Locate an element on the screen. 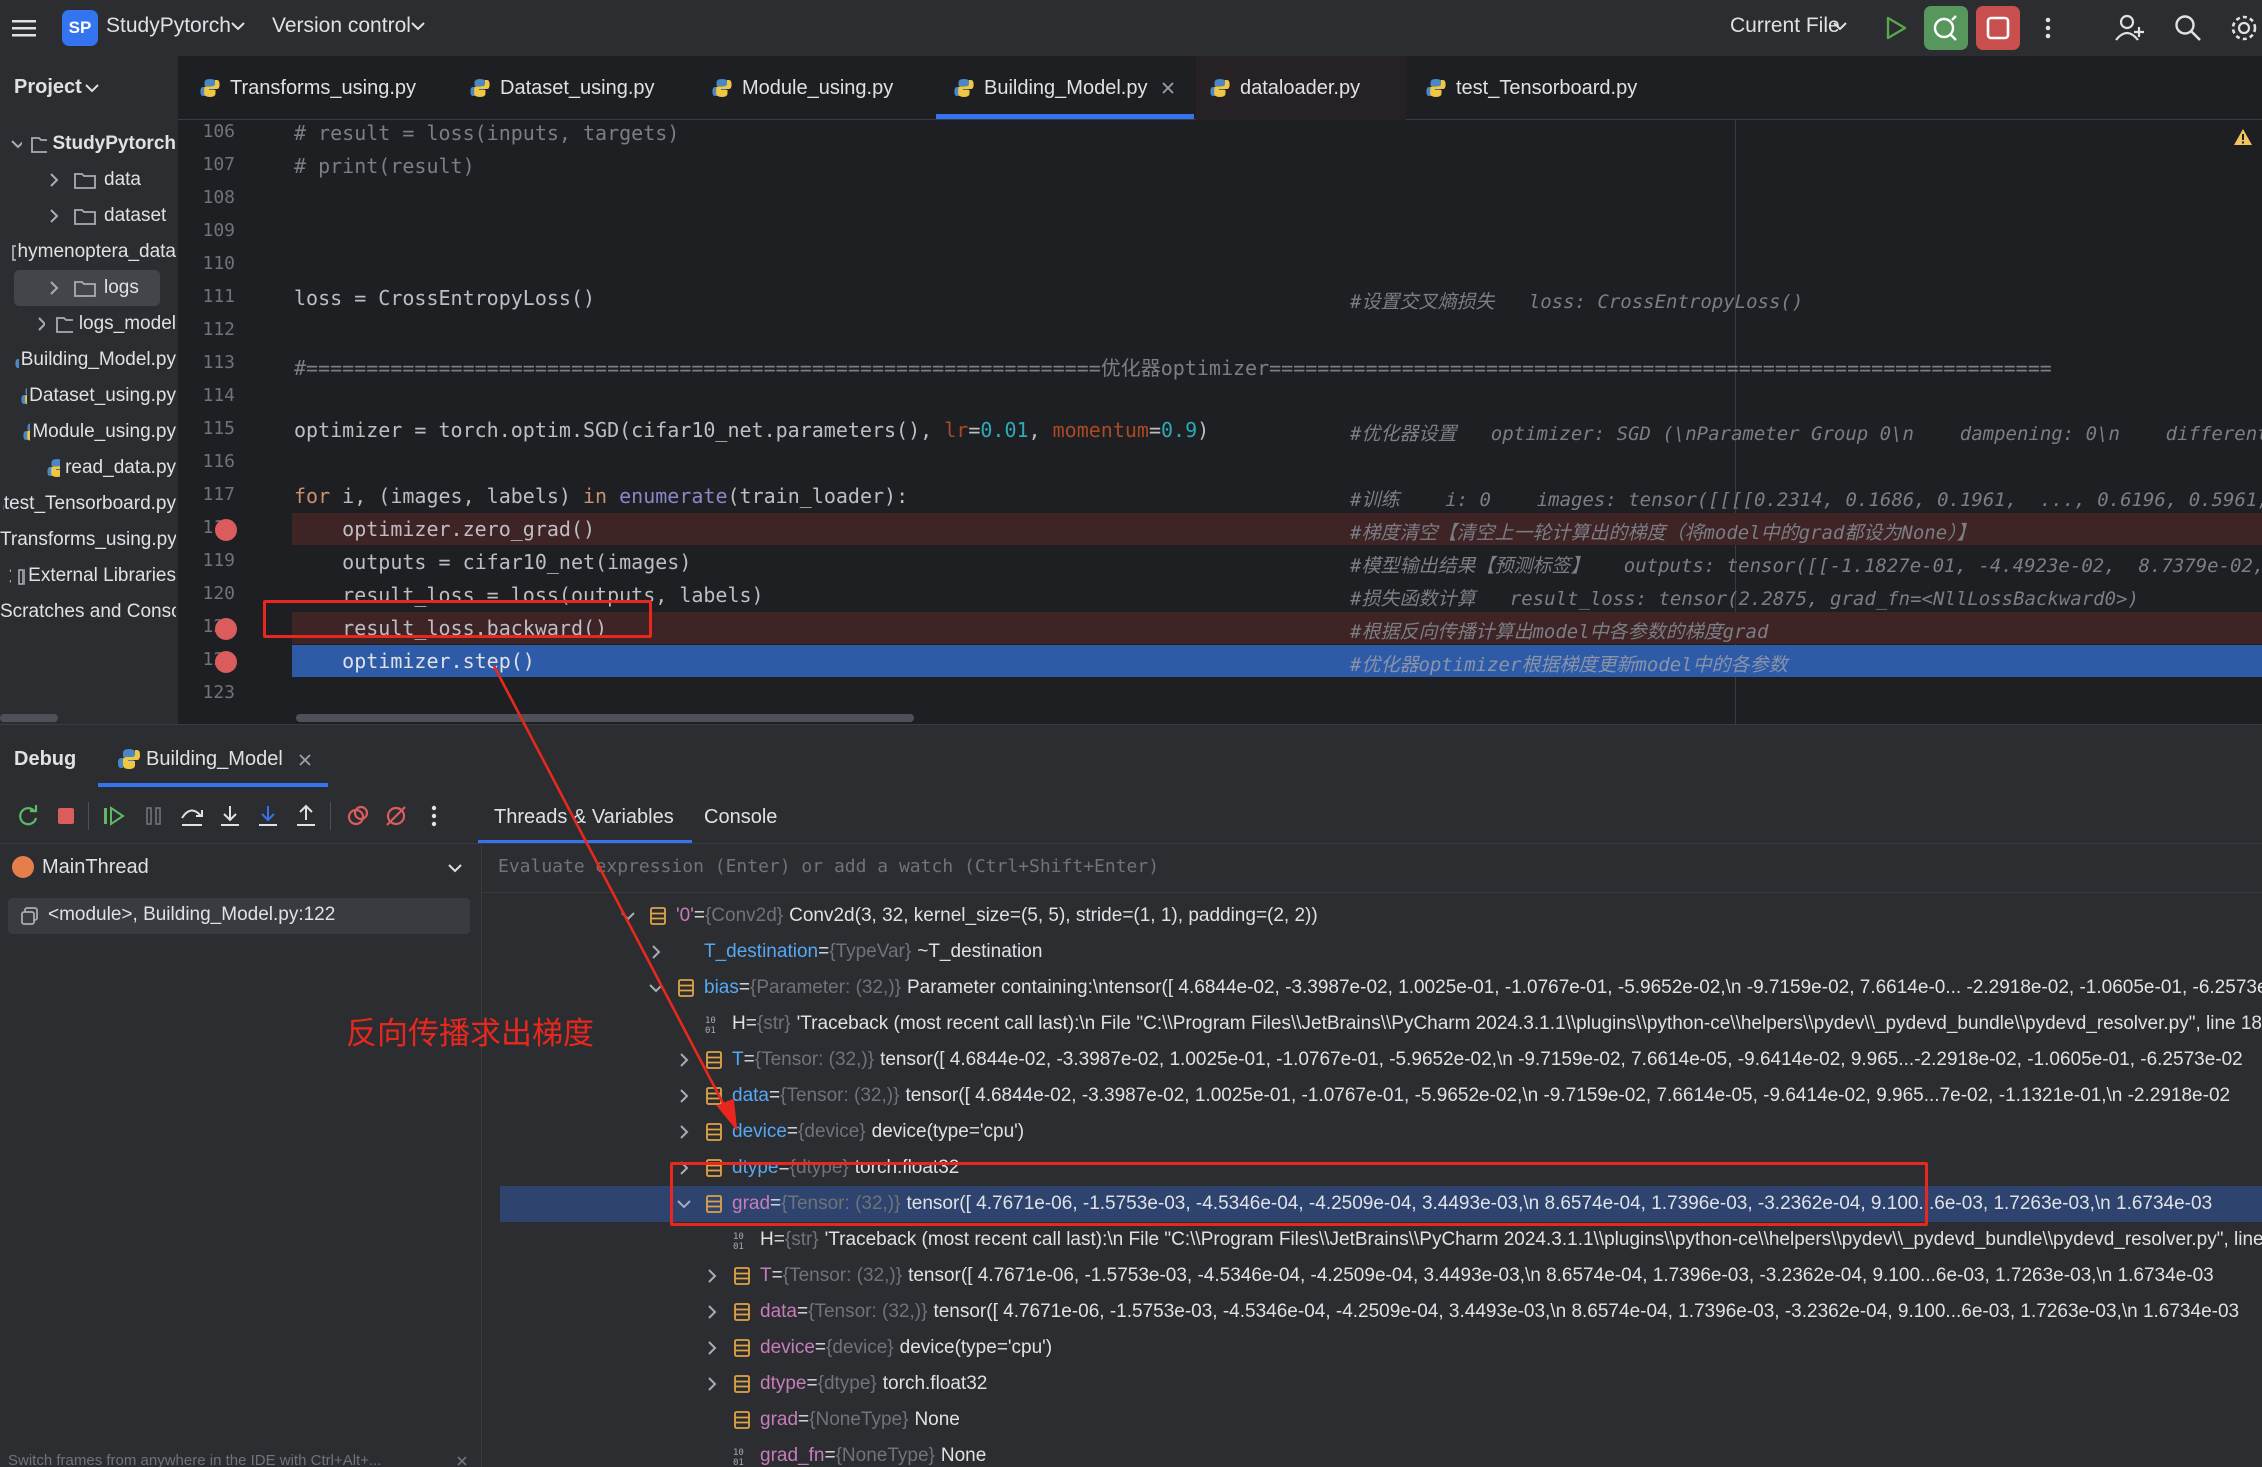  annotation-arrow is located at coordinates (615, 898).